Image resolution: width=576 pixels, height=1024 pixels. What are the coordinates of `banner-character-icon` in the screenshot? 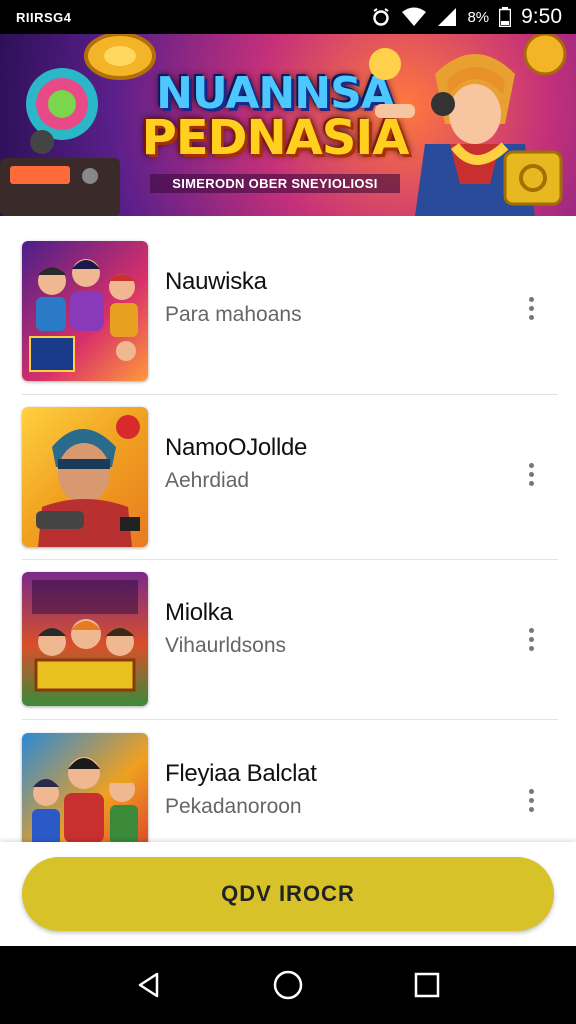 It's located at (468, 125).